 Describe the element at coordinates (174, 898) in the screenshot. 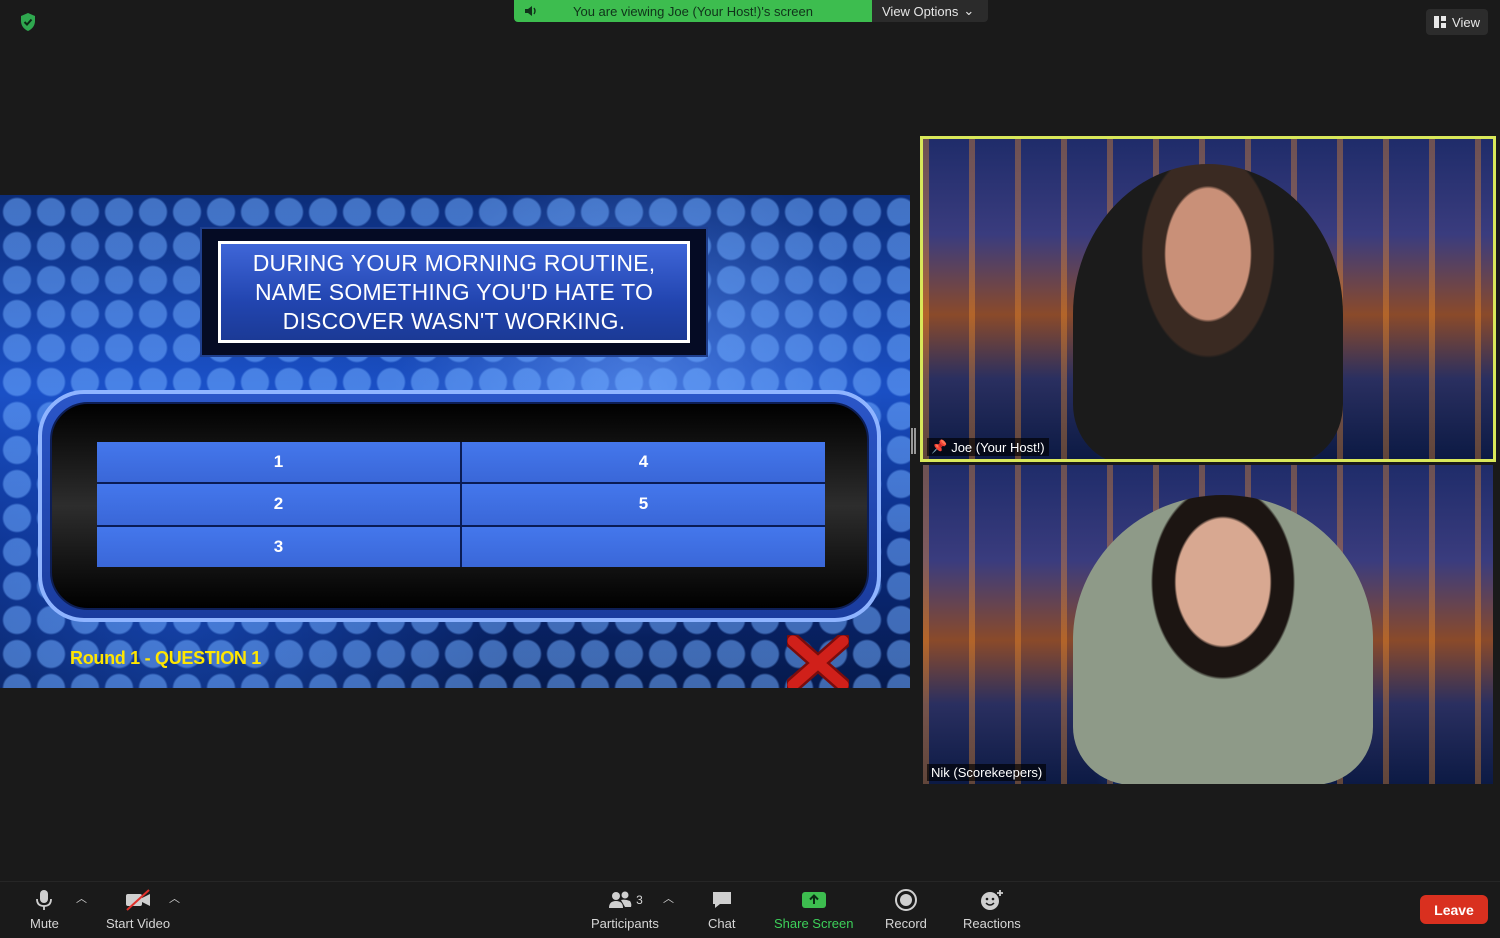

I see `video-options-caret: ︿` at that location.